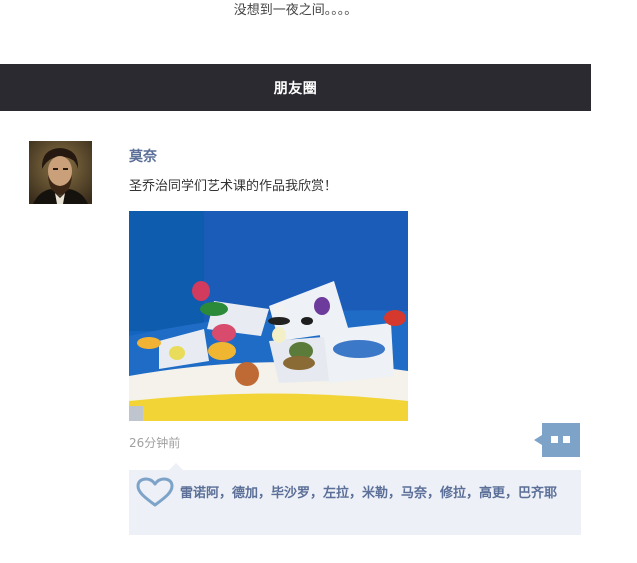 The image size is (637, 563). What do you see at coordinates (155, 492) in the screenshot?
I see `heart-icon` at bounding box center [155, 492].